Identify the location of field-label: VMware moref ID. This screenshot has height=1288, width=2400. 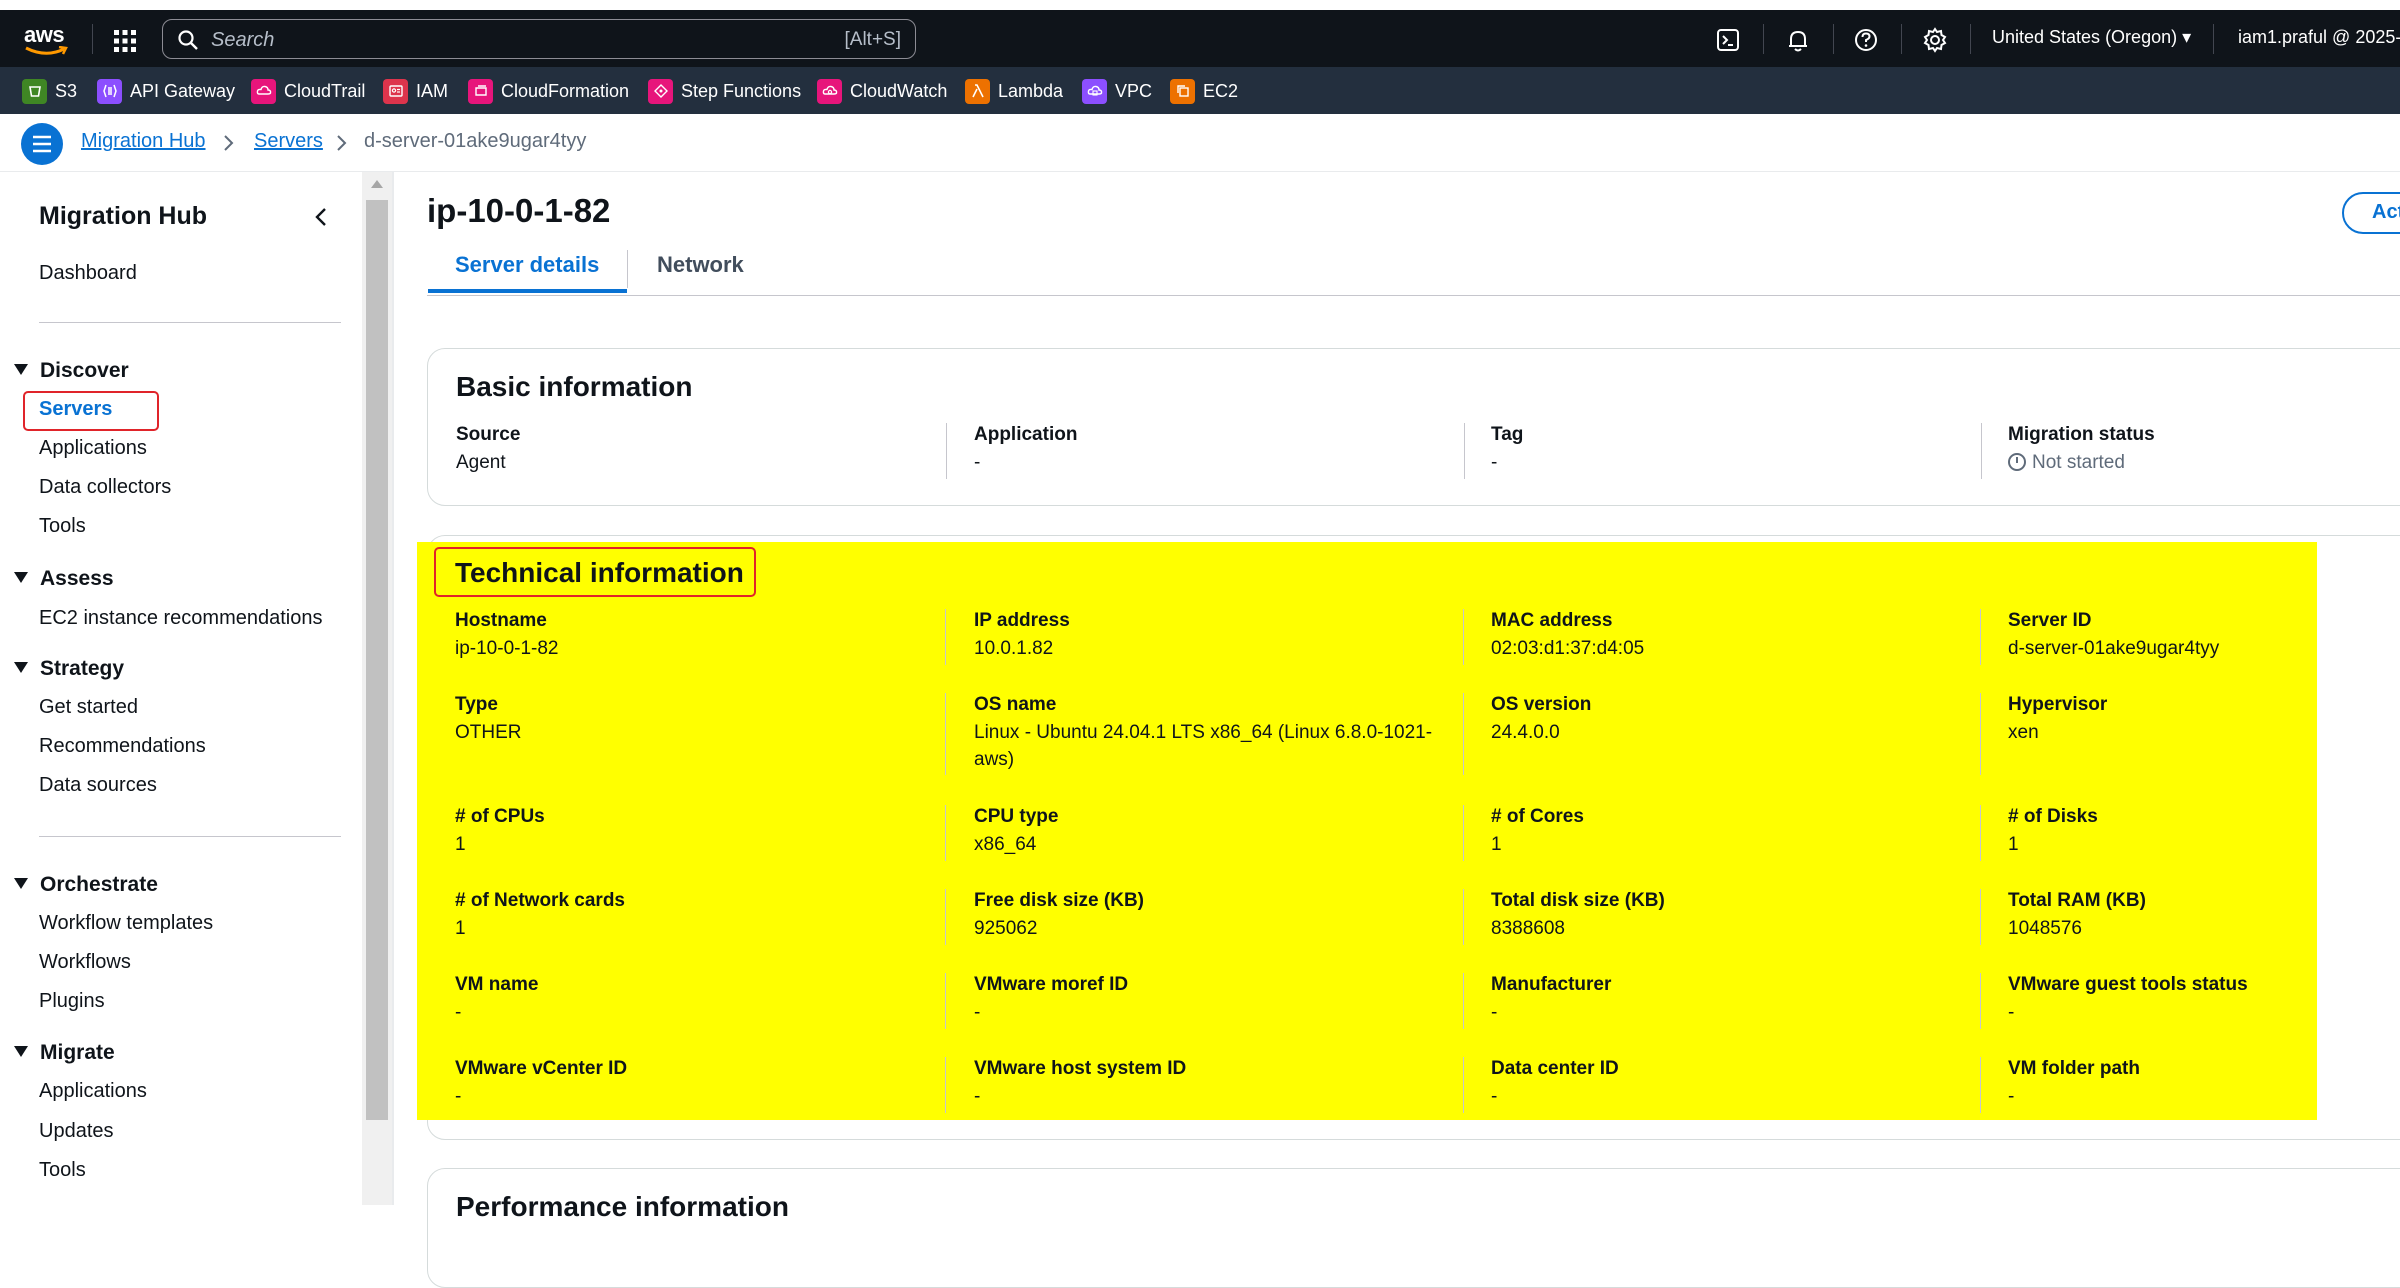
(1051, 984).